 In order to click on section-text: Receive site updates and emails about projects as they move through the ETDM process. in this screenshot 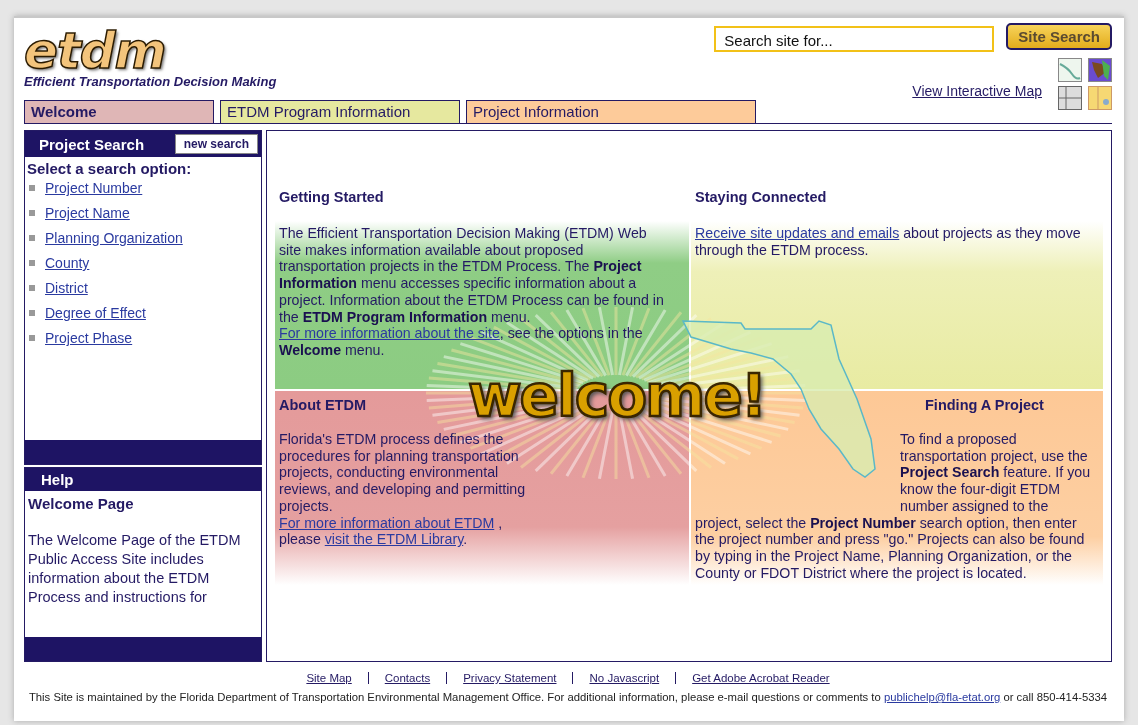, I will do `click(888, 242)`.